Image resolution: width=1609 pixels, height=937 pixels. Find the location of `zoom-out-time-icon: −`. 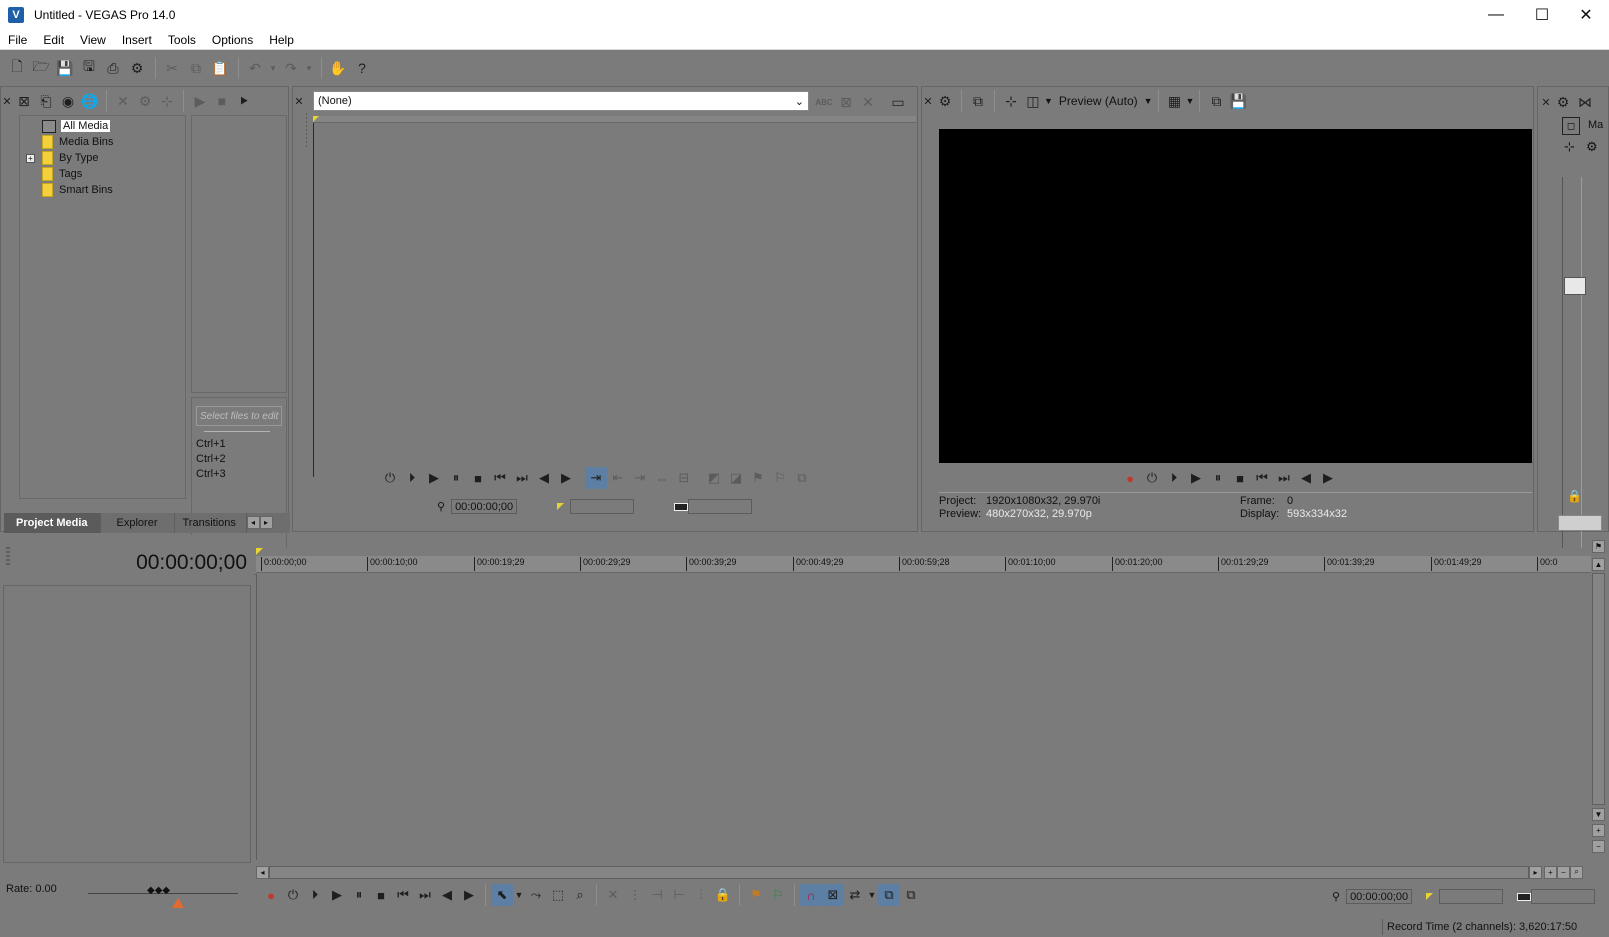

zoom-out-time-icon: − is located at coordinates (1563, 872).